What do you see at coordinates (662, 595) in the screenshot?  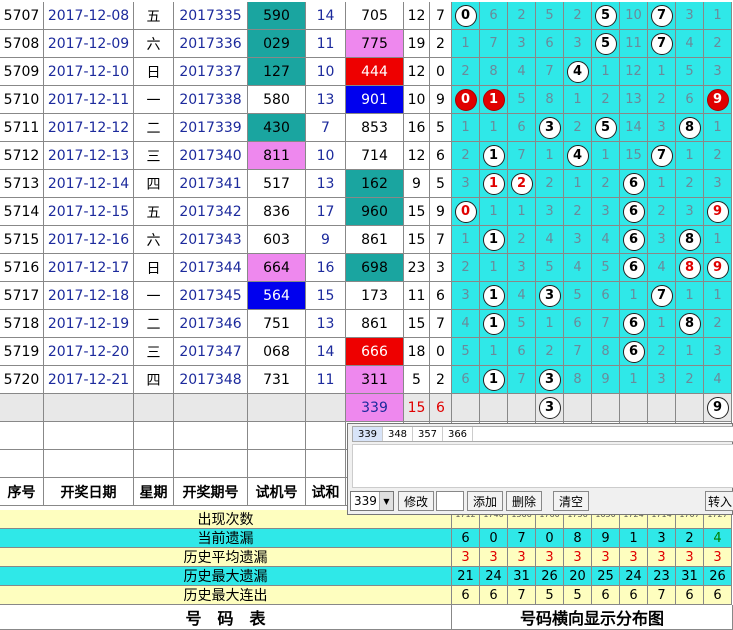 I see `stats-val: 7` at bounding box center [662, 595].